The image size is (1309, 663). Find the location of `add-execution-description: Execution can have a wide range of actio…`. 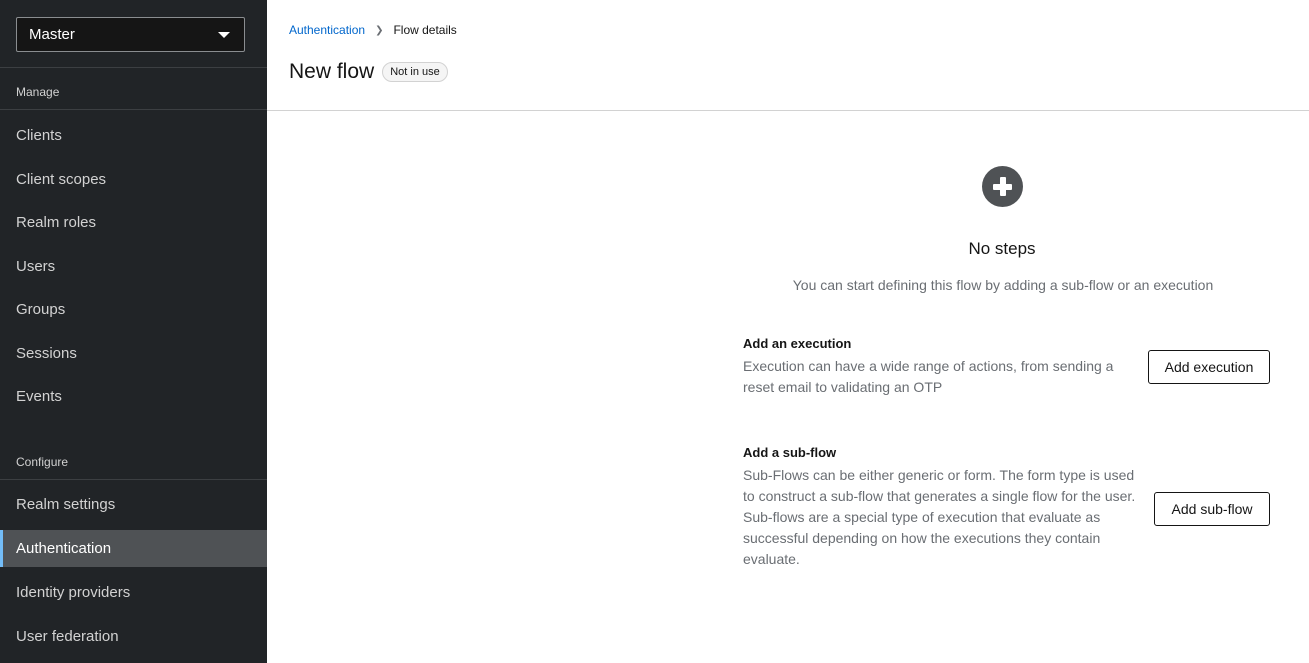

add-execution-description: Execution can have a wide range of actio… is located at coordinates (928, 376).